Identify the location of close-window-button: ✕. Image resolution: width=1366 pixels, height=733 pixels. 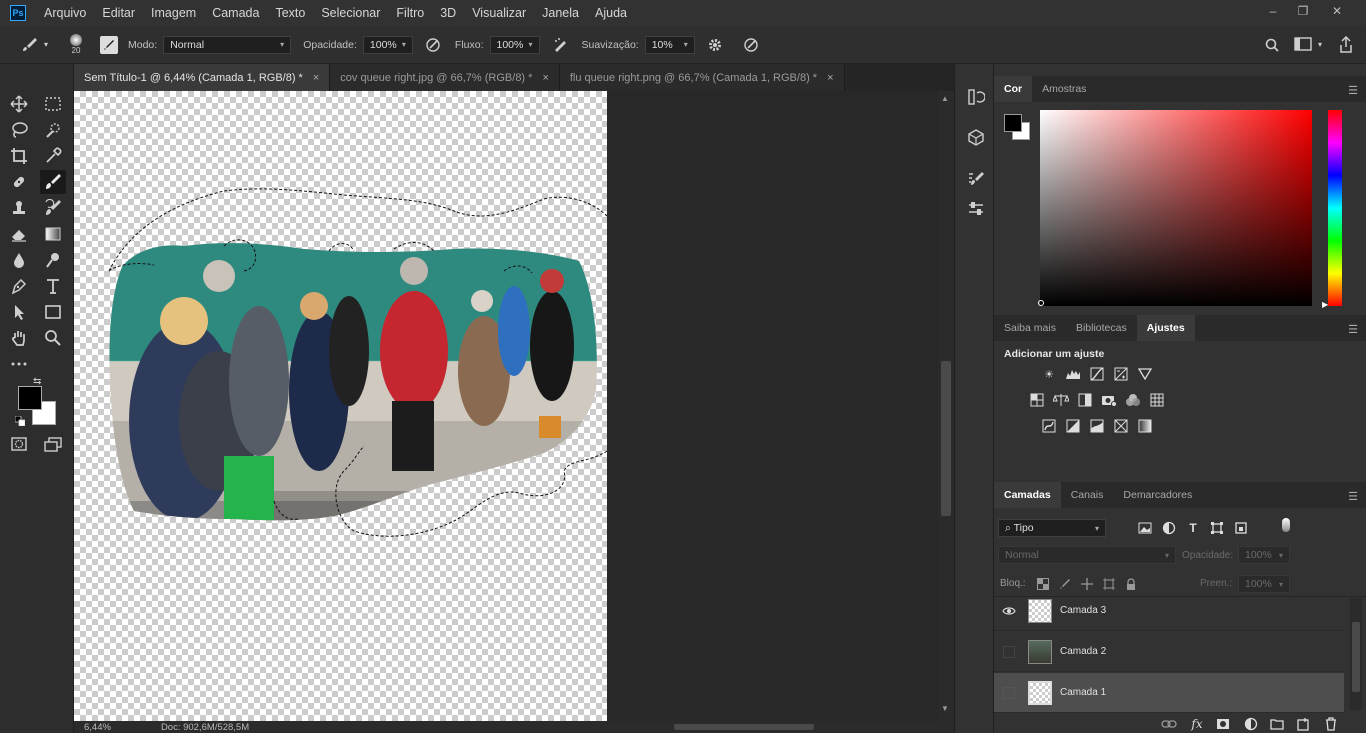
(1337, 11).